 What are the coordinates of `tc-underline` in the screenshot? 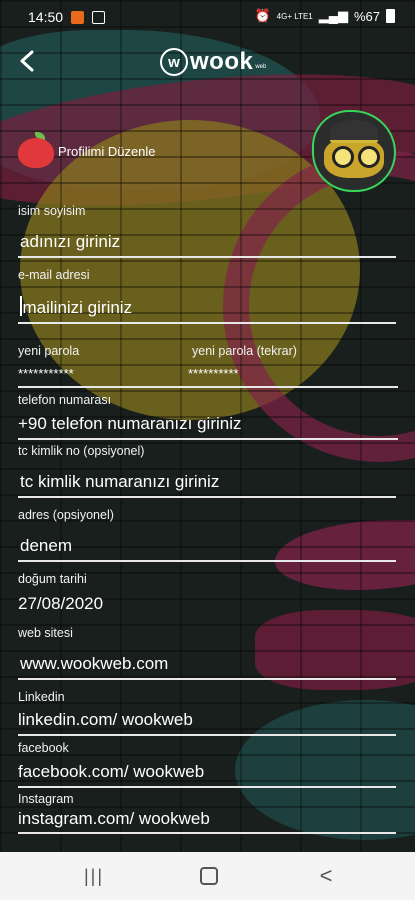 It's located at (207, 497).